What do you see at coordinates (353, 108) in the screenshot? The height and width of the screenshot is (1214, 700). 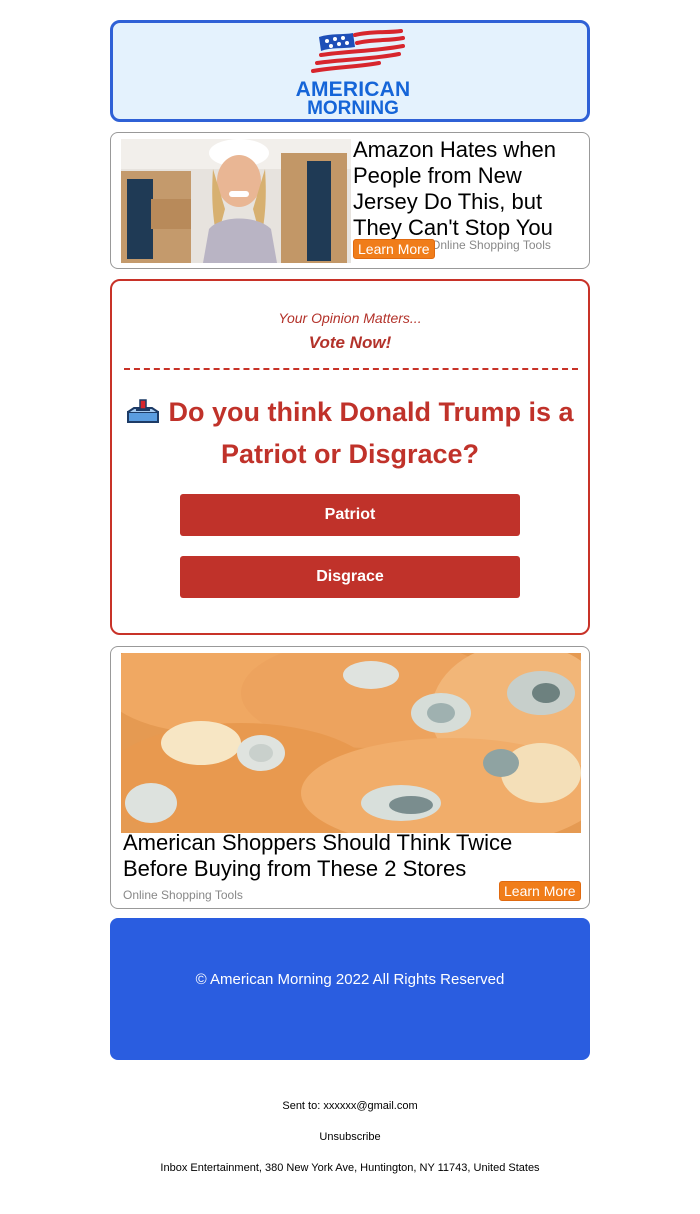 I see `logo-text-morning: MORNING` at bounding box center [353, 108].